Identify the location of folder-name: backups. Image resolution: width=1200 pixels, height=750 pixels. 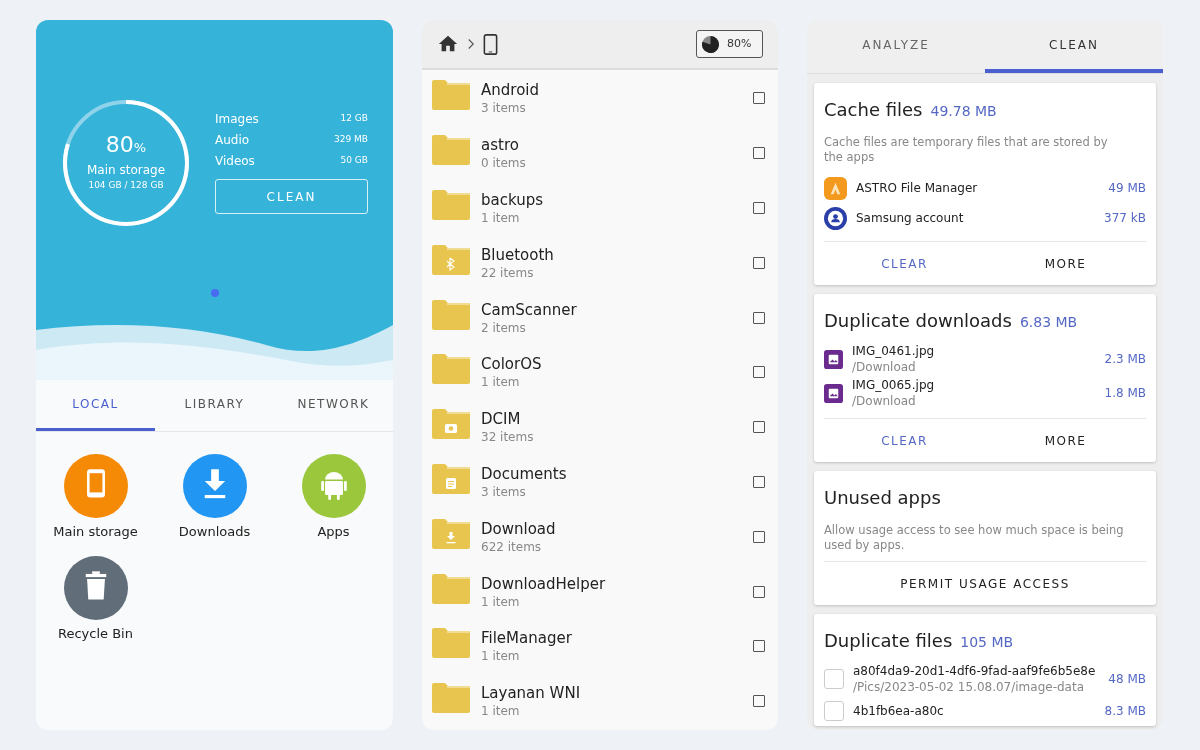
(513, 200).